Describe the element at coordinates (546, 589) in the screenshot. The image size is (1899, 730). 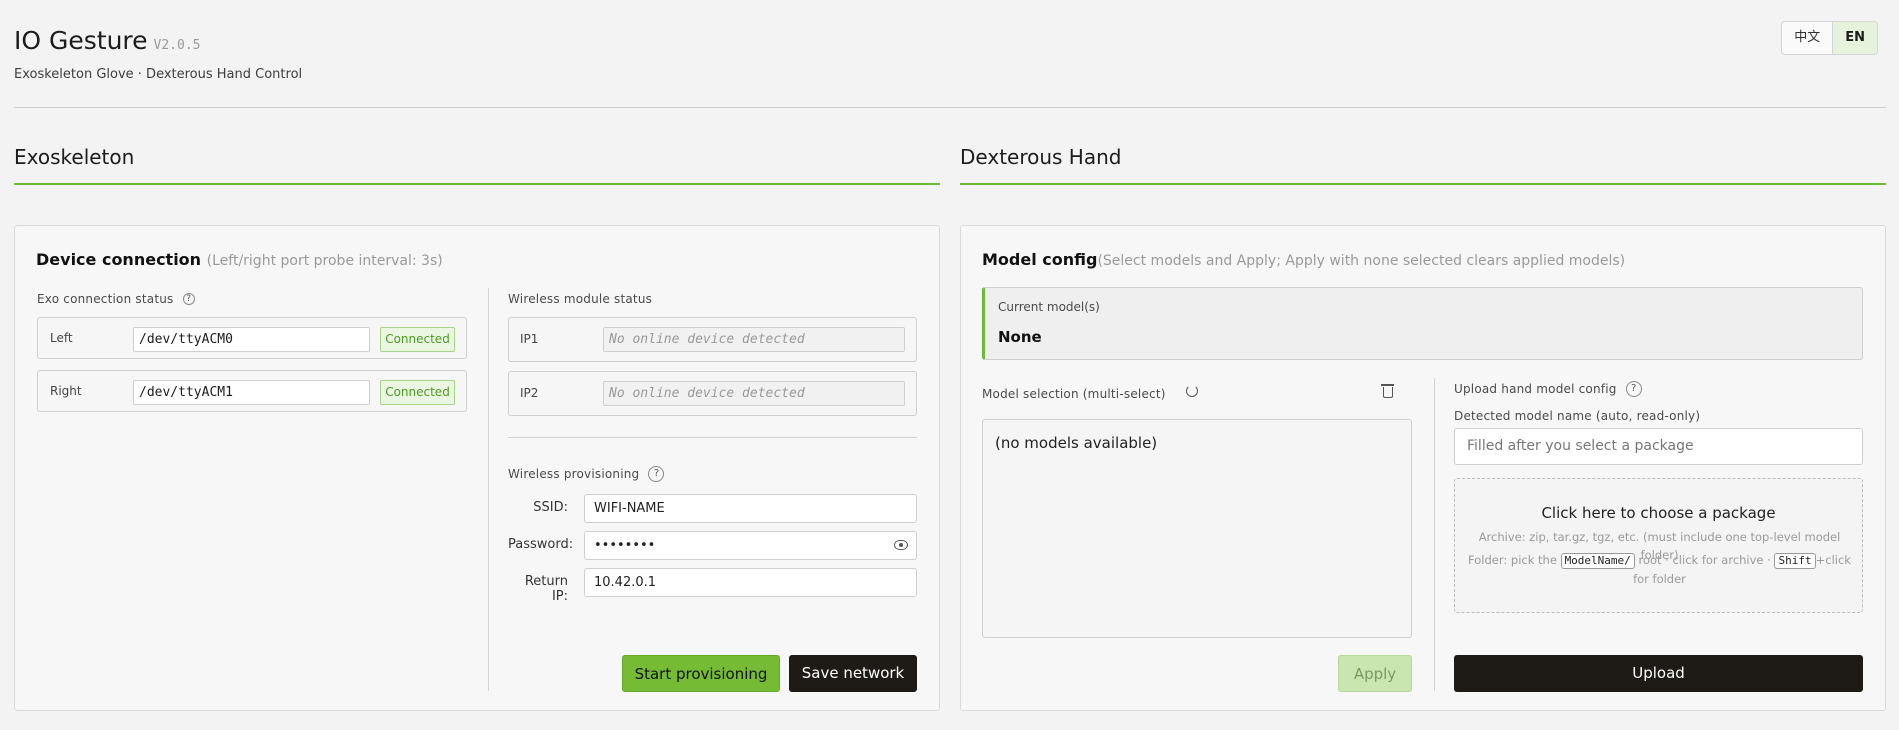
I see `return-ip-label: Return IP:` at that location.